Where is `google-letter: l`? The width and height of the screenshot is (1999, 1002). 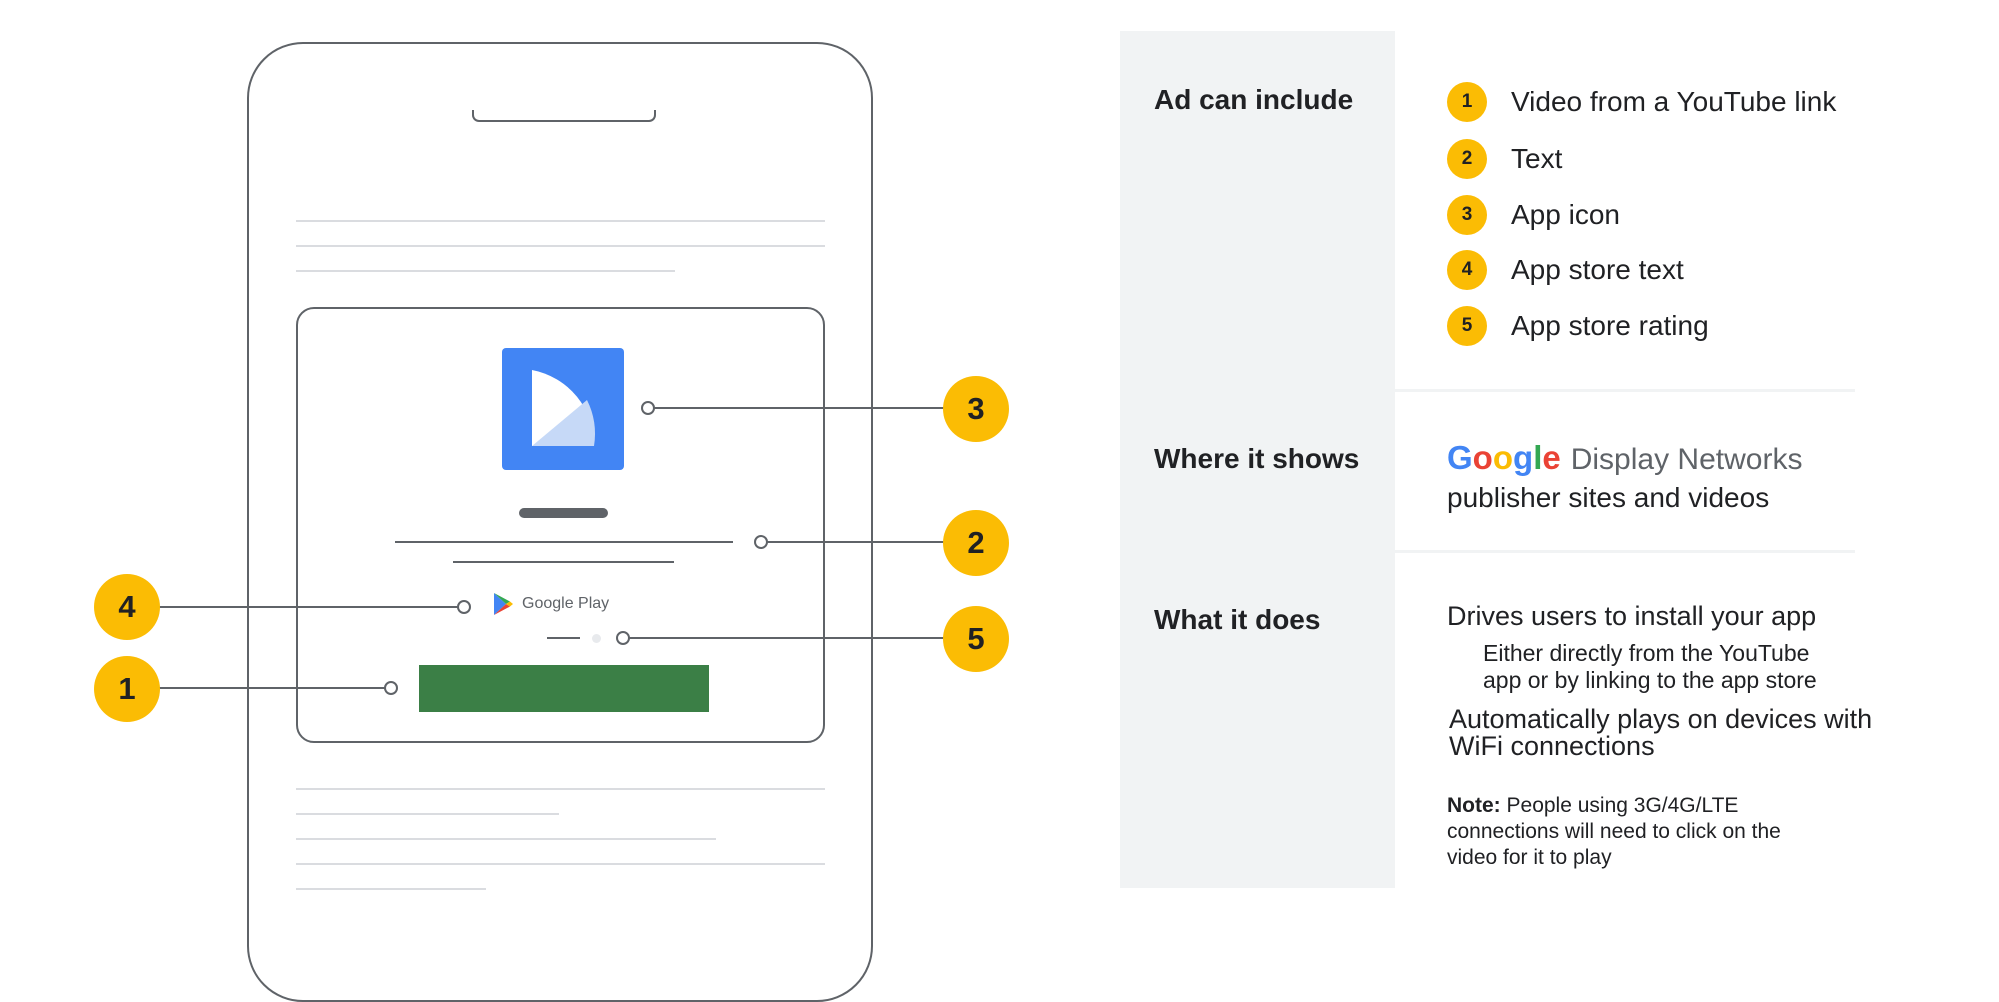
google-letter: l is located at coordinates (1538, 457).